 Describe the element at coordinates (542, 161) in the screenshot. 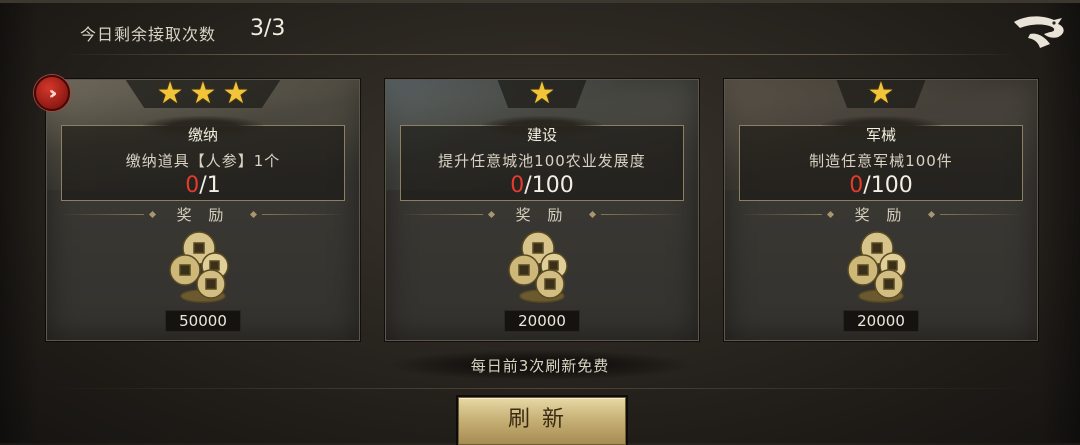

I see `task-description: 提升任意城池100农业发展度` at that location.